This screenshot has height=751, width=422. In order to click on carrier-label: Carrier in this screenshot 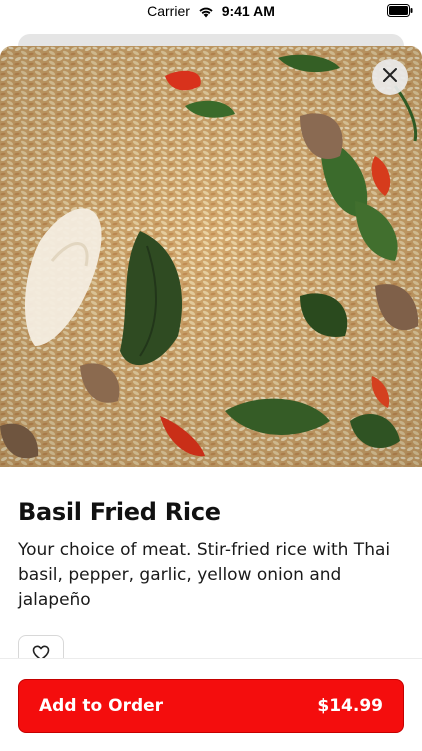, I will do `click(168, 11)`.